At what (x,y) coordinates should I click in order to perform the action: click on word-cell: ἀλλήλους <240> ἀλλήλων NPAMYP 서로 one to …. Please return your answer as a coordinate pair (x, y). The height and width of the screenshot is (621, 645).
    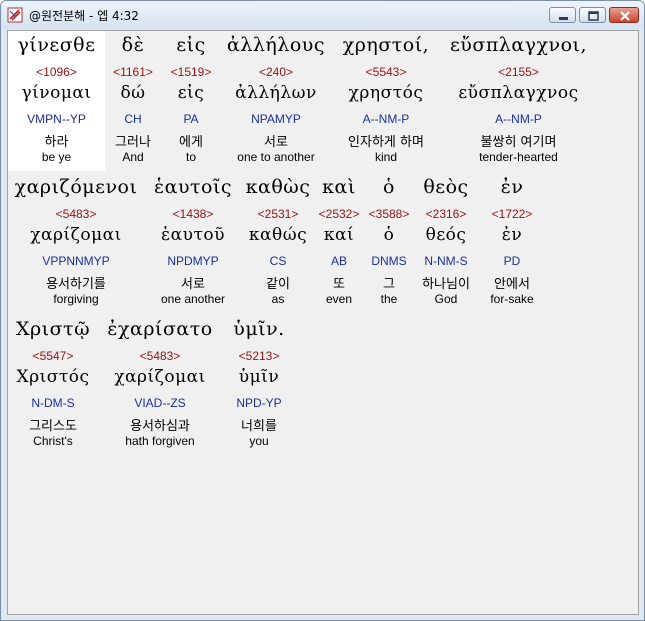
    Looking at the image, I should click on (276, 101).